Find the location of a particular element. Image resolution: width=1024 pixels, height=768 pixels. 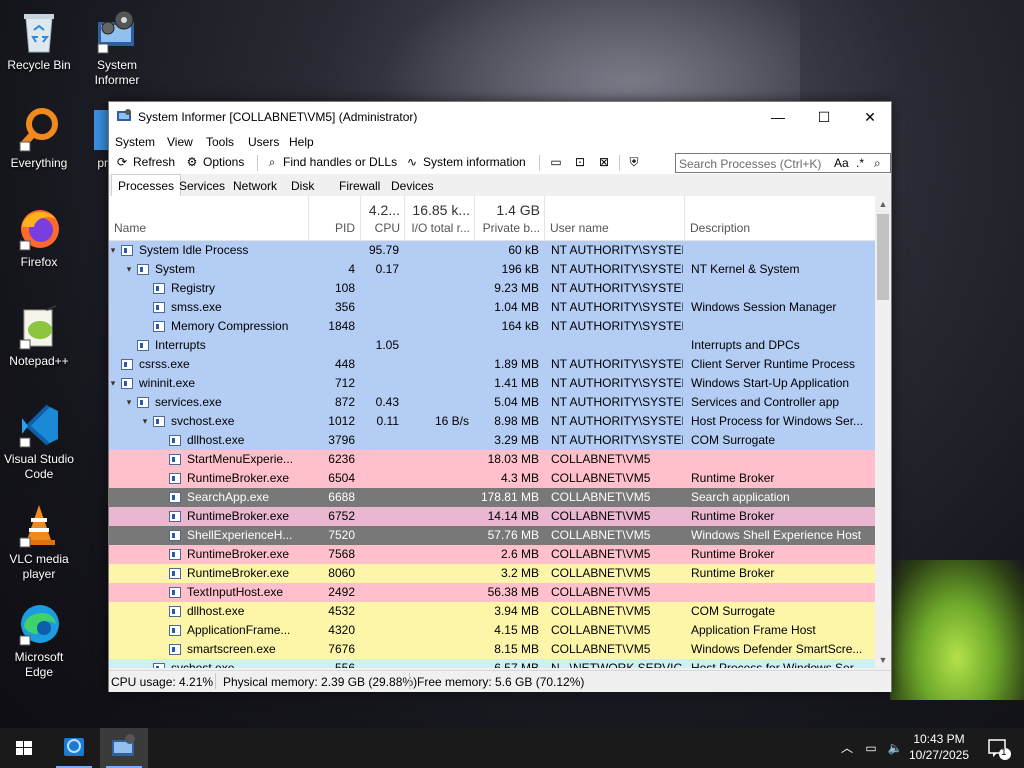

column-label: Description is located at coordinates (720, 228).